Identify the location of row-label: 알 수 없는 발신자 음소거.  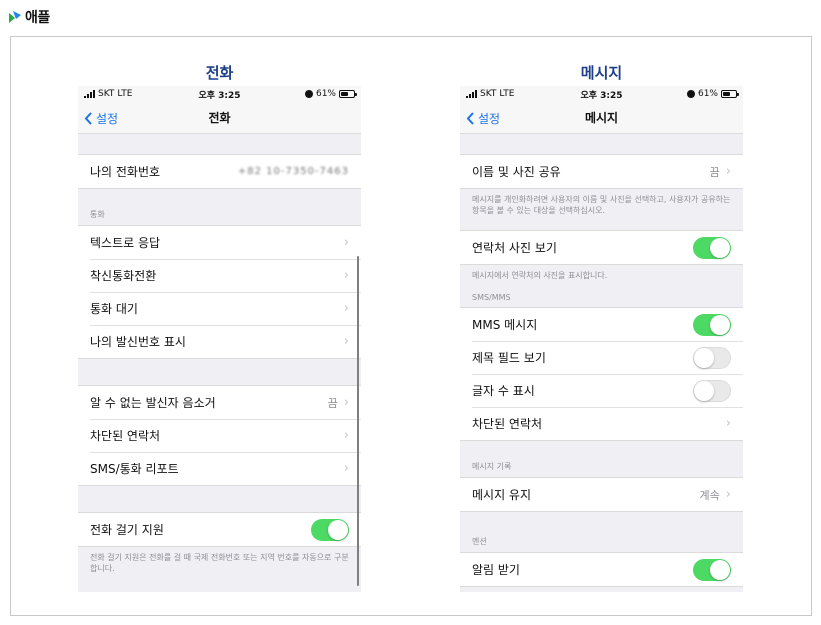
(153, 403).